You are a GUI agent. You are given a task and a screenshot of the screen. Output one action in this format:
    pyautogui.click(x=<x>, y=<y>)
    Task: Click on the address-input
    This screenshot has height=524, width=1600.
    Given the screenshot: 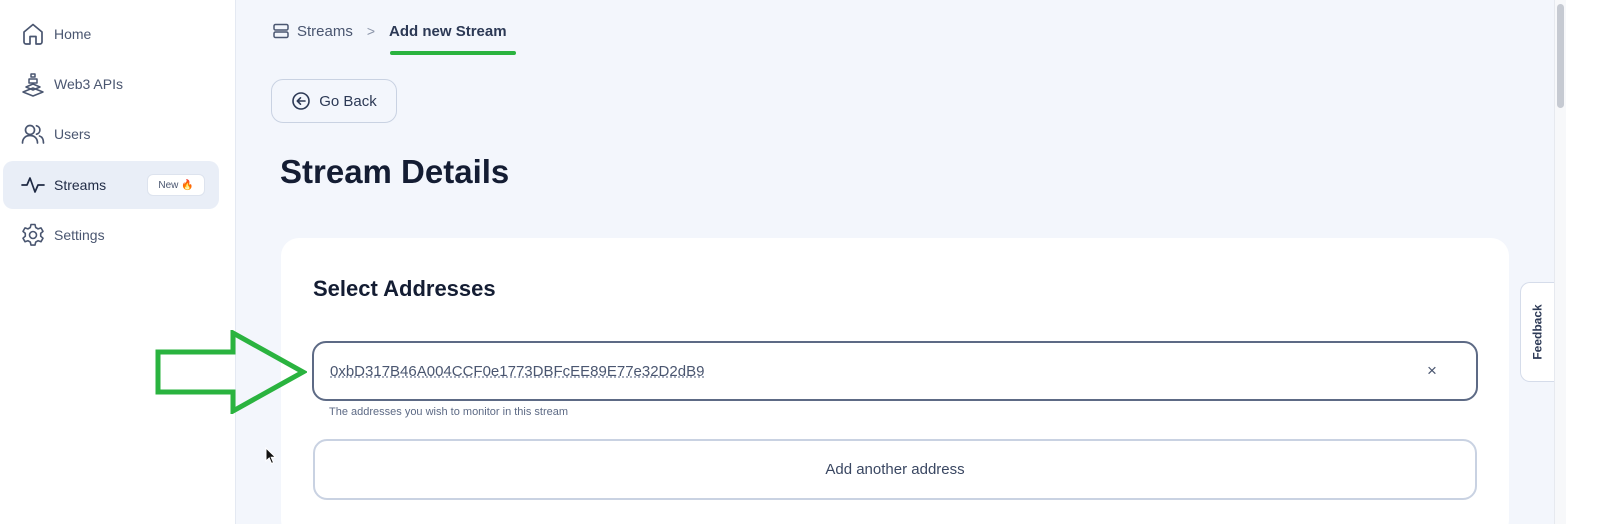 What is the action you would take?
    pyautogui.click(x=830, y=371)
    